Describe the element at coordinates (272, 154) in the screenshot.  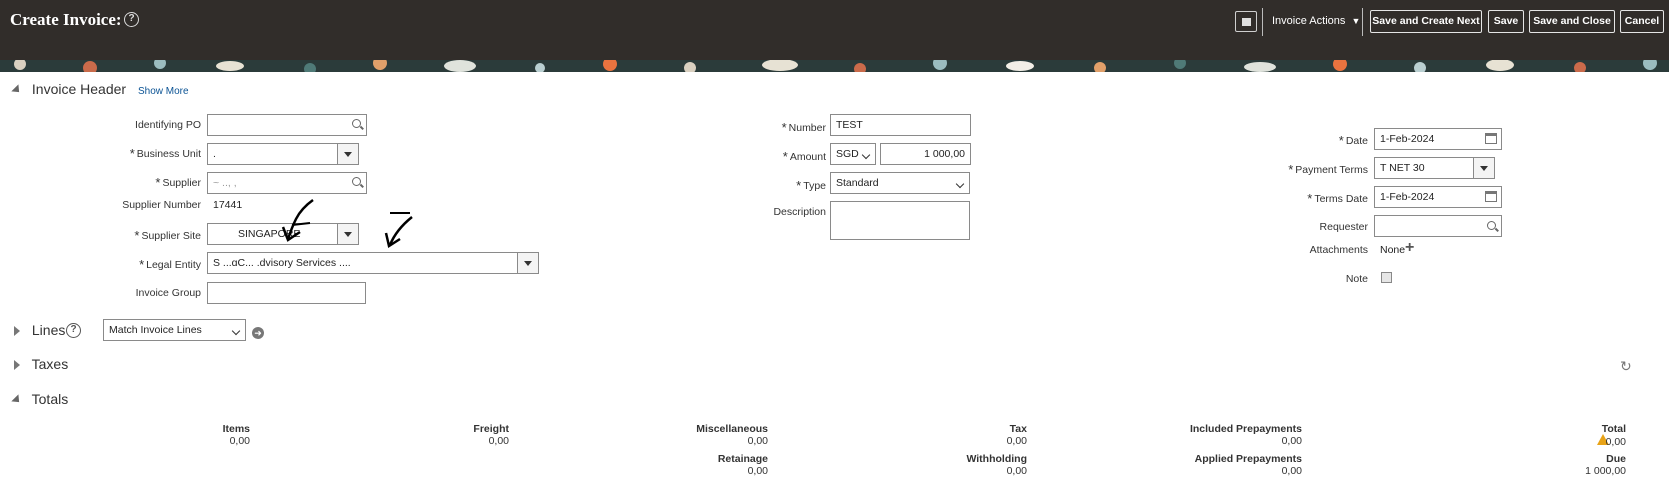
I see `business-unit-input: .` at that location.